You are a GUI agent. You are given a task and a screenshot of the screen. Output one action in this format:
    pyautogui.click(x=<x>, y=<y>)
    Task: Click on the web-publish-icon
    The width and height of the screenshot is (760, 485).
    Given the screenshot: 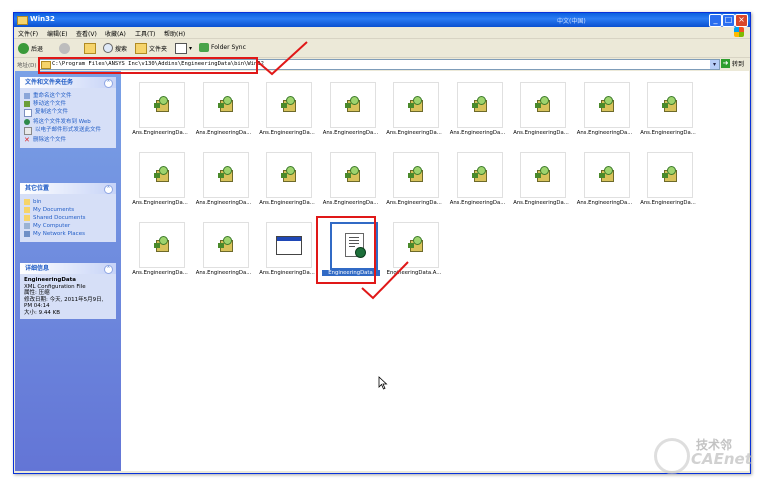 What is the action you would take?
    pyautogui.click(x=27, y=122)
    